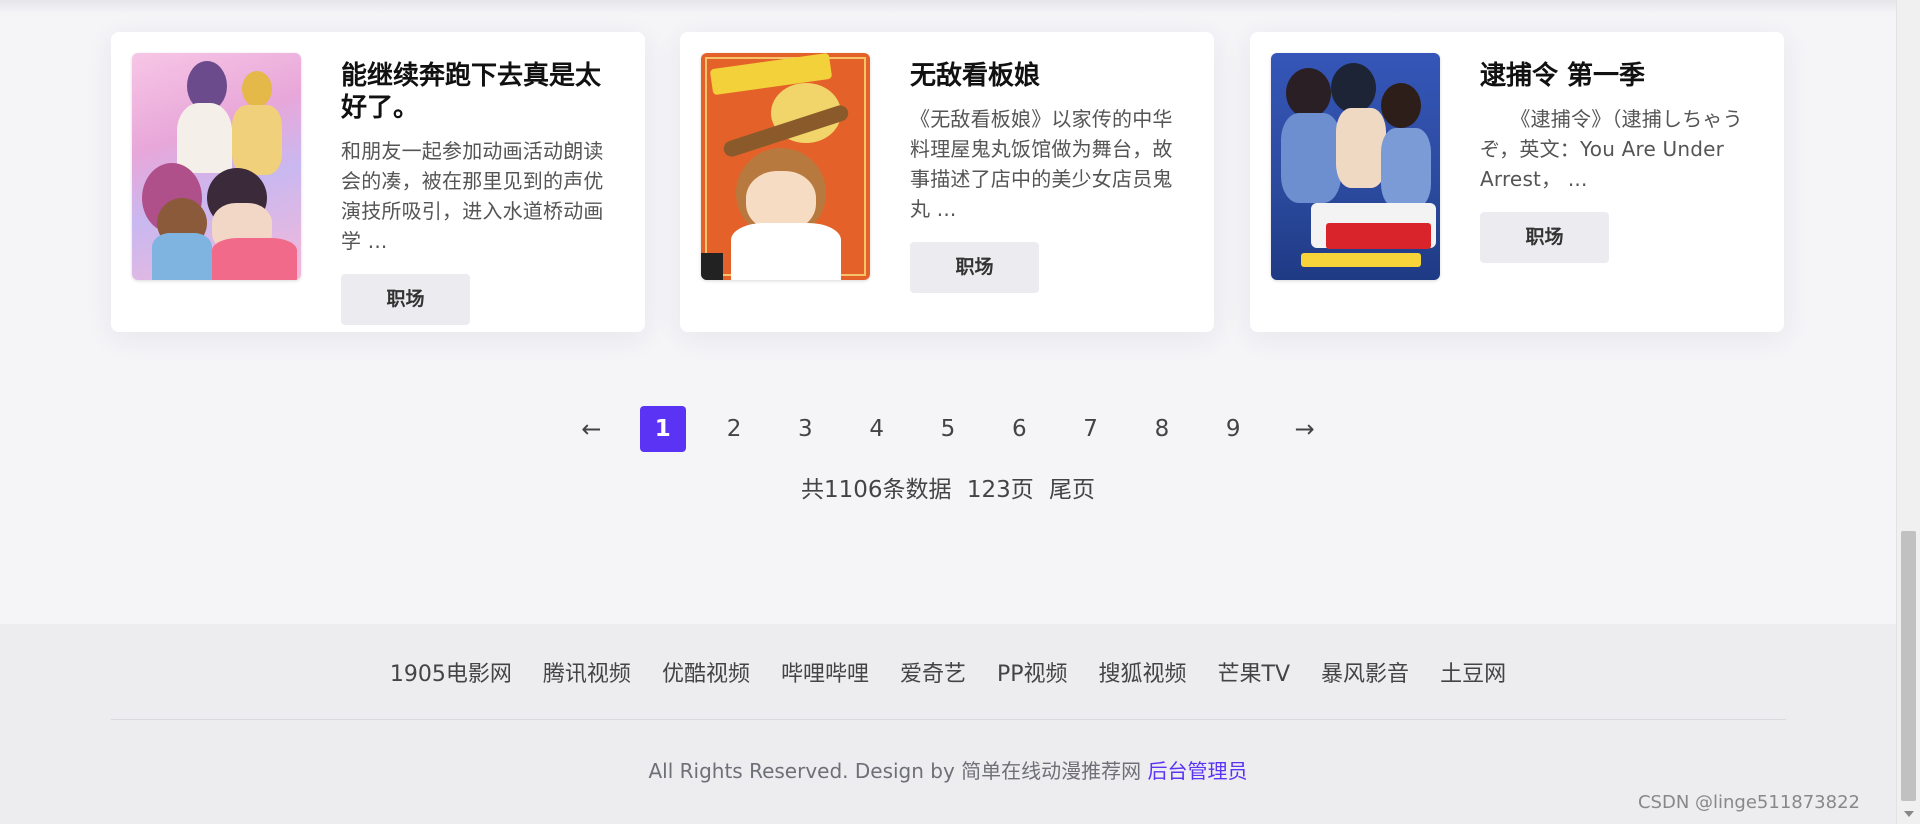 This screenshot has height=824, width=1920. What do you see at coordinates (1909, 814) in the screenshot?
I see `scroll-down-arrow-icon` at bounding box center [1909, 814].